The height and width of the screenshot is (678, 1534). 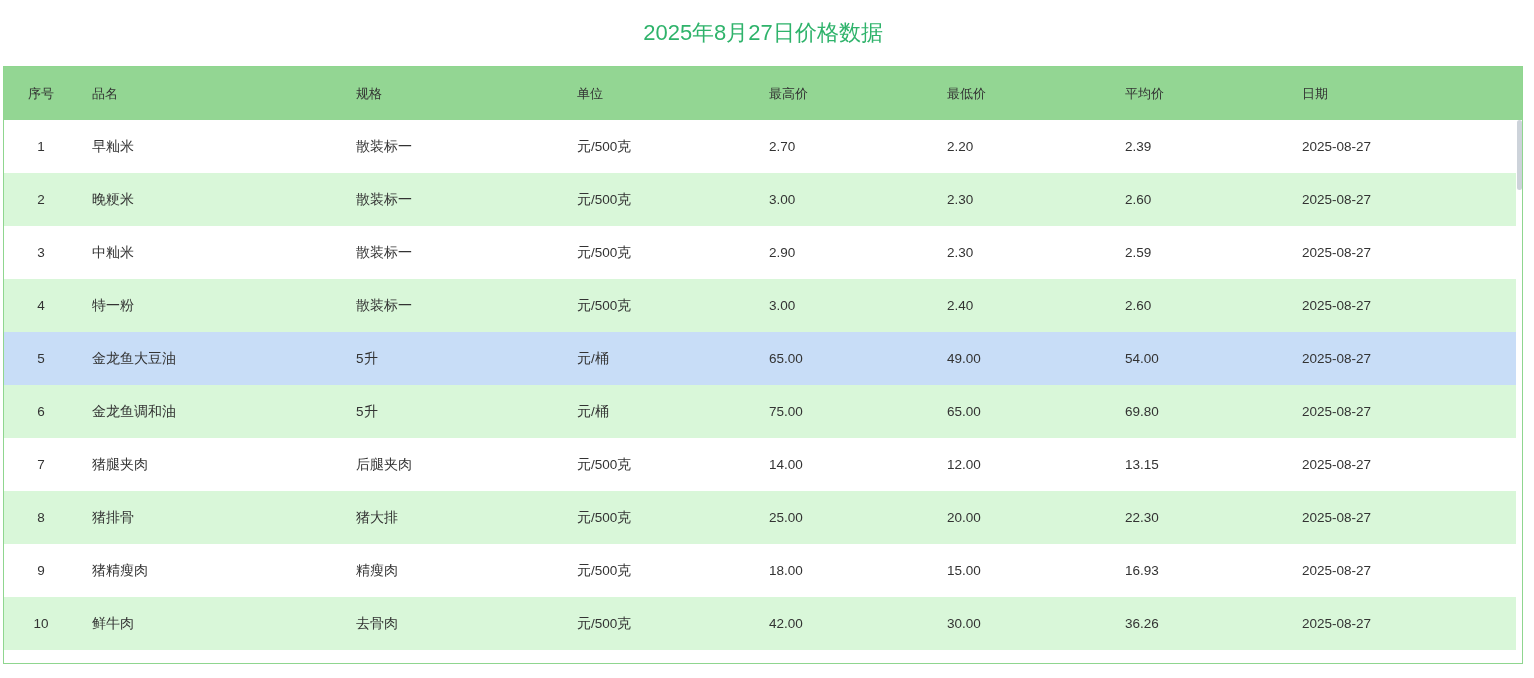 What do you see at coordinates (41, 623) in the screenshot?
I see `table-cell-text: 10` at bounding box center [41, 623].